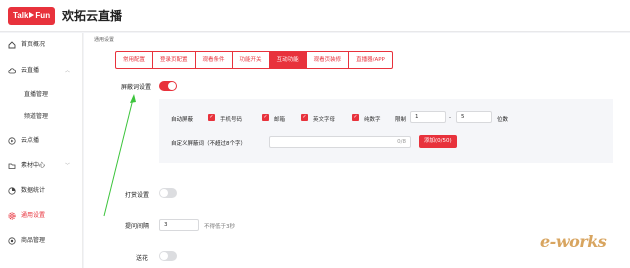 Image resolution: width=630 pixels, height=268 pixels. I want to click on sidebar-item-label: 首页概况, so click(33, 44).